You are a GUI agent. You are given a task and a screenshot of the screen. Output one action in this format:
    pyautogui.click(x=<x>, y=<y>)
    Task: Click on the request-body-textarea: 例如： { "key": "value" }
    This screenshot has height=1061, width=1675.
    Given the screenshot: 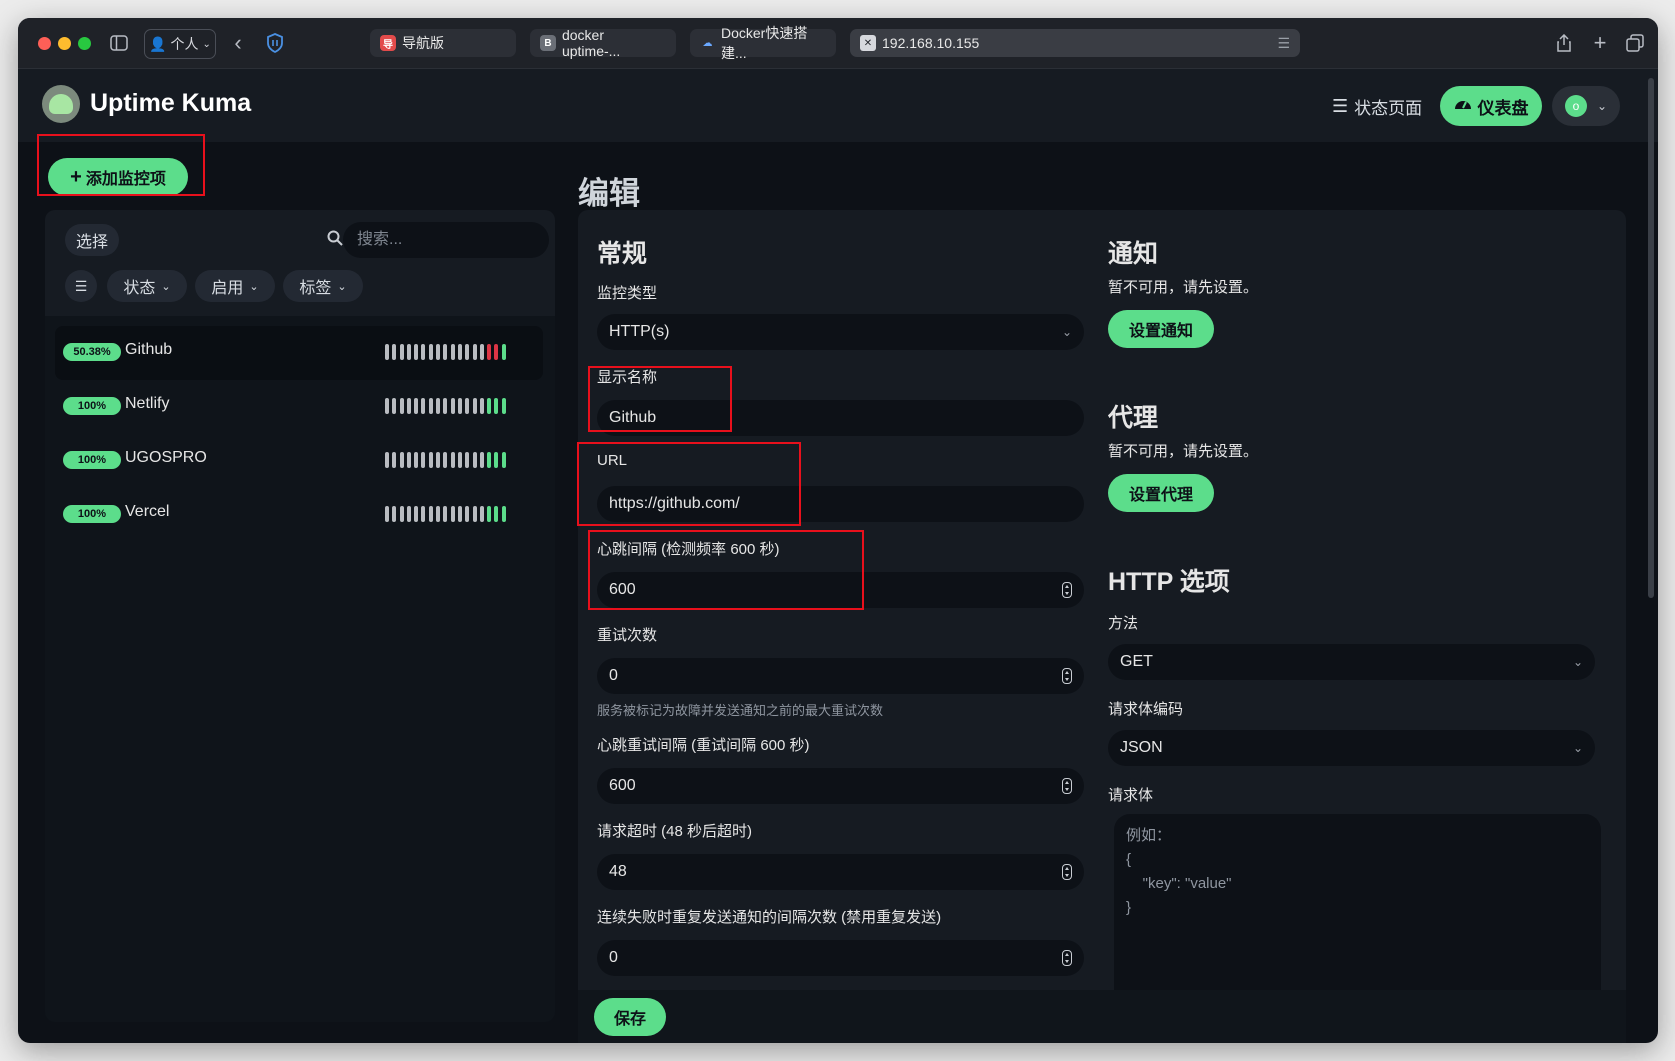 What is the action you would take?
    pyautogui.click(x=1357, y=902)
    